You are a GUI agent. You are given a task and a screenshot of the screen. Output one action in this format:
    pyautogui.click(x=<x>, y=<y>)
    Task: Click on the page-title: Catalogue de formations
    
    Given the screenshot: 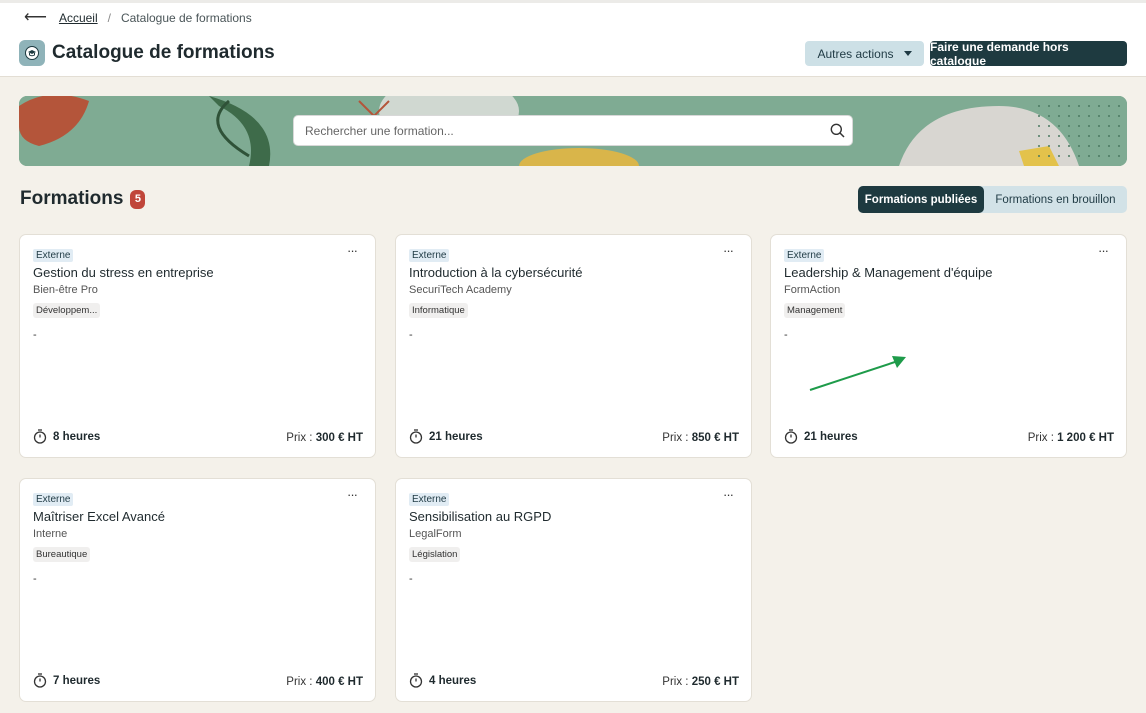 What is the action you would take?
    pyautogui.click(x=163, y=52)
    